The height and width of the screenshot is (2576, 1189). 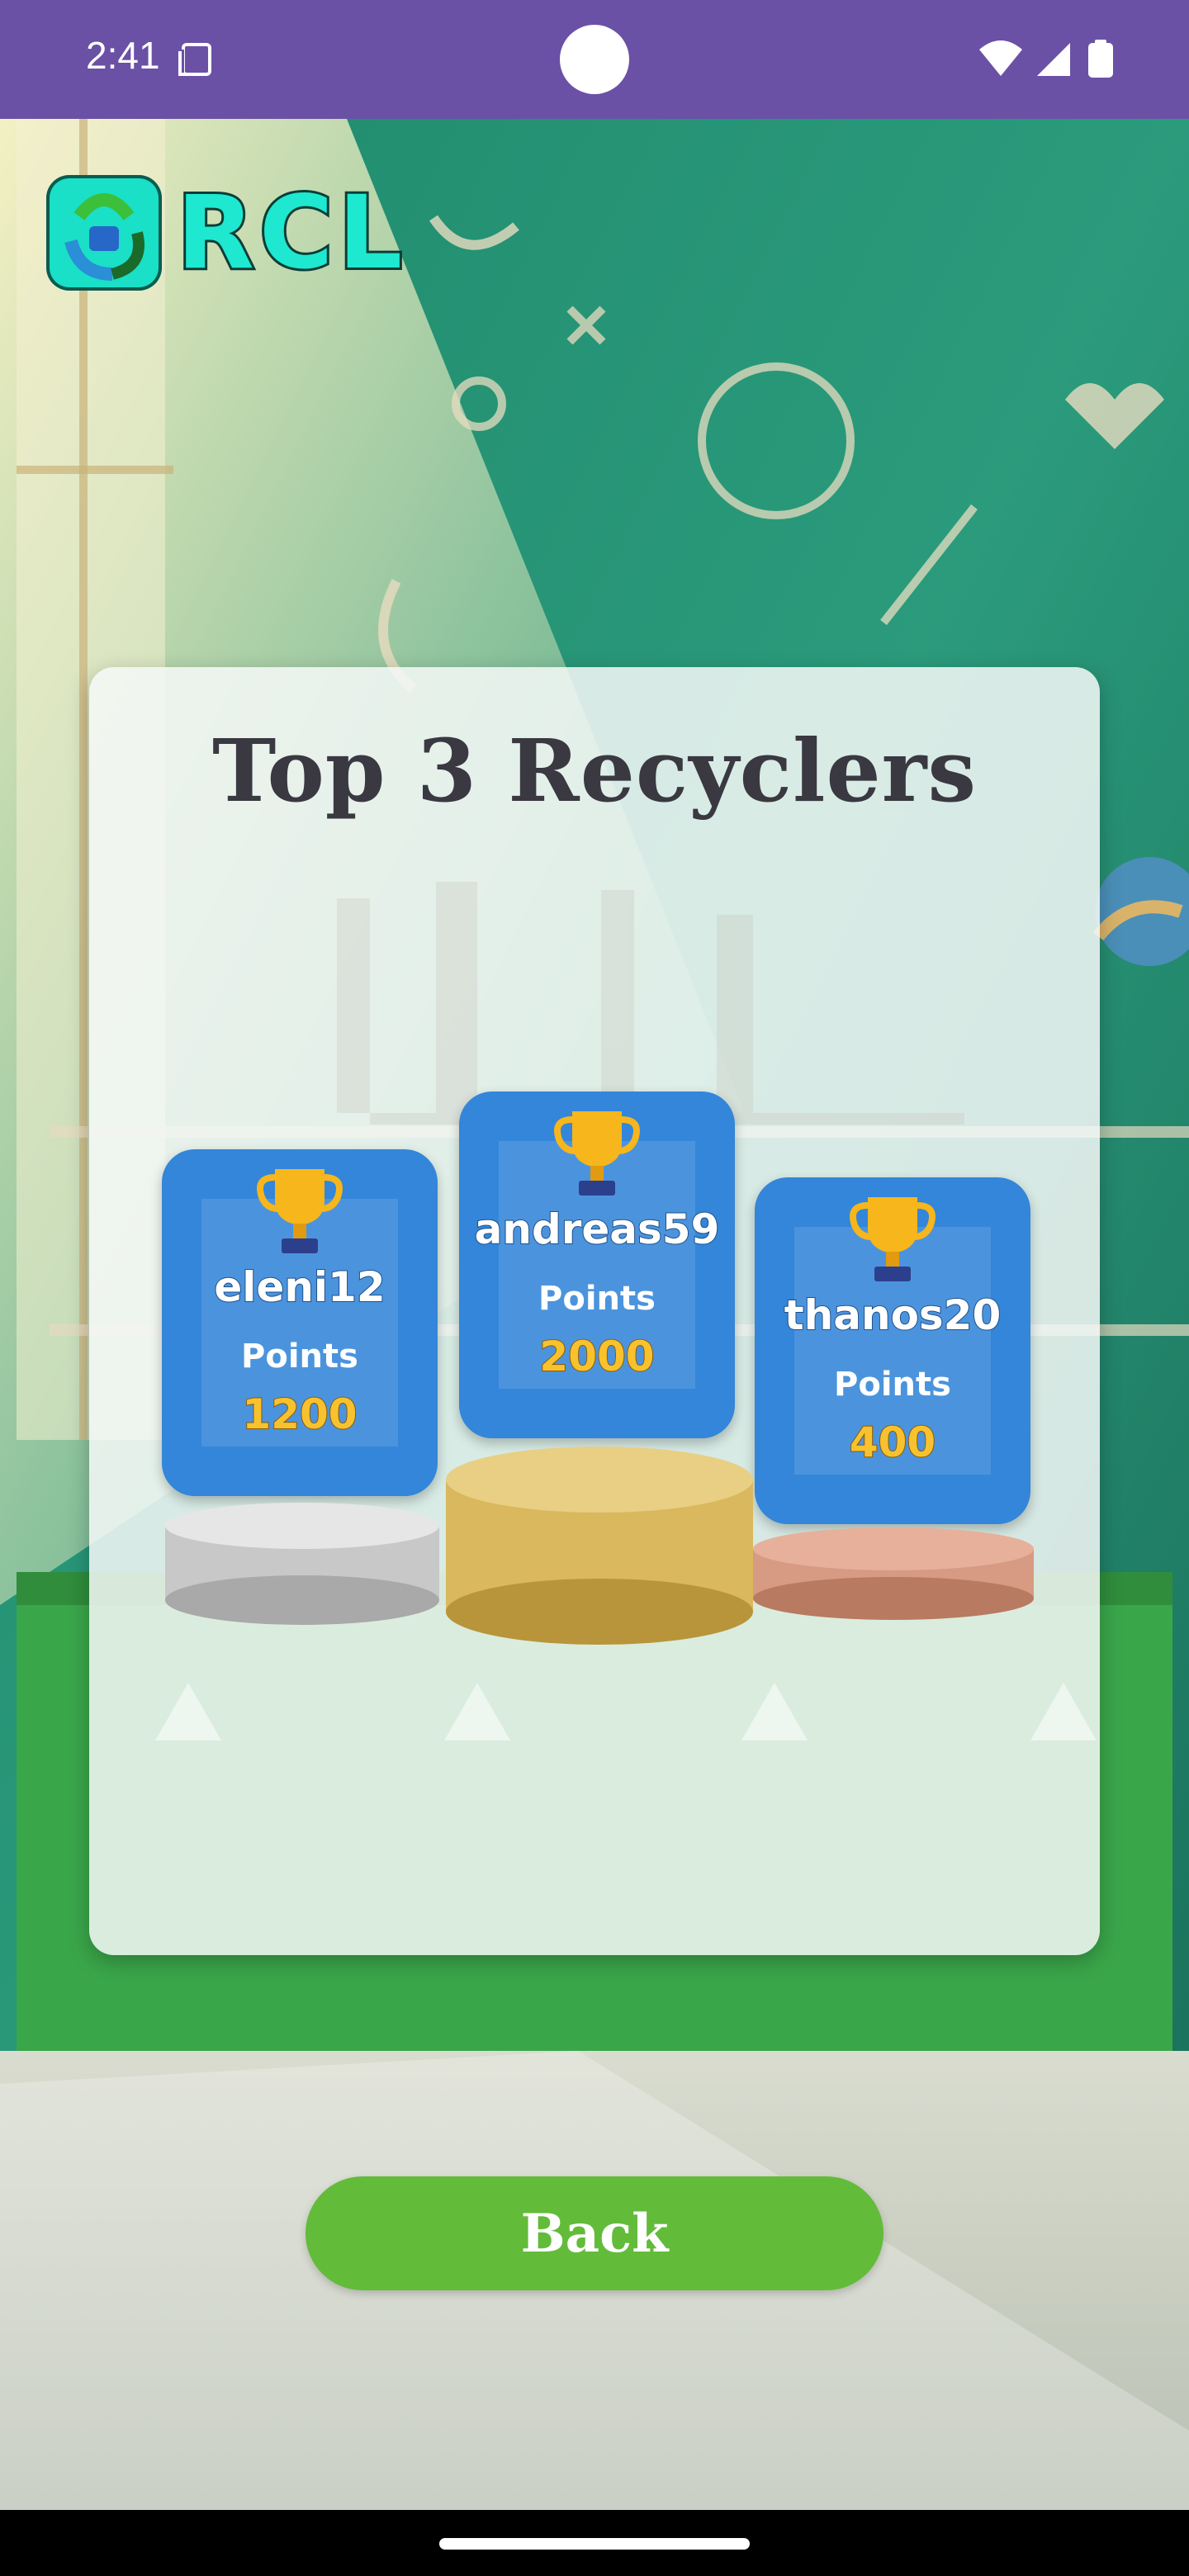 What do you see at coordinates (300, 1322) in the screenshot?
I see `player-card-2nd: eleni12 Points 1200` at bounding box center [300, 1322].